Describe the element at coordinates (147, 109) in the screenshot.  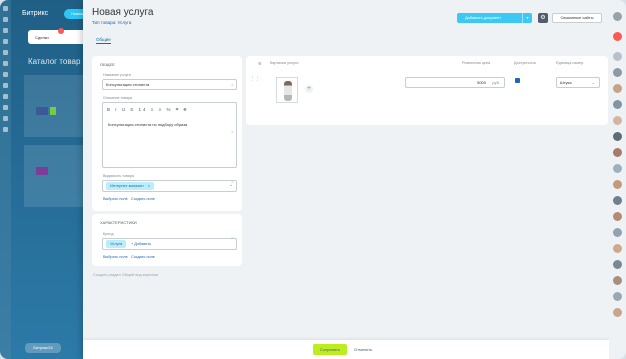
I see `editor-toolbar: B I U S 14 ≡ ≡ % ⌗ ⊕` at that location.